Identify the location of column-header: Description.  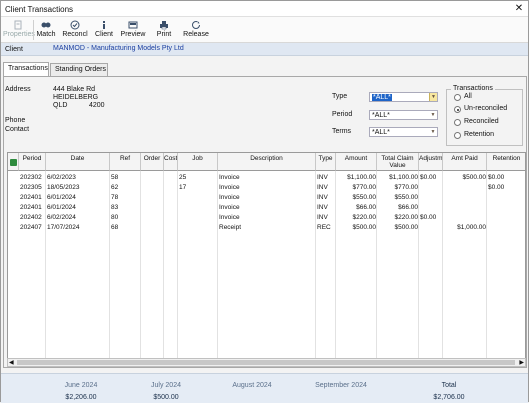
(267, 162).